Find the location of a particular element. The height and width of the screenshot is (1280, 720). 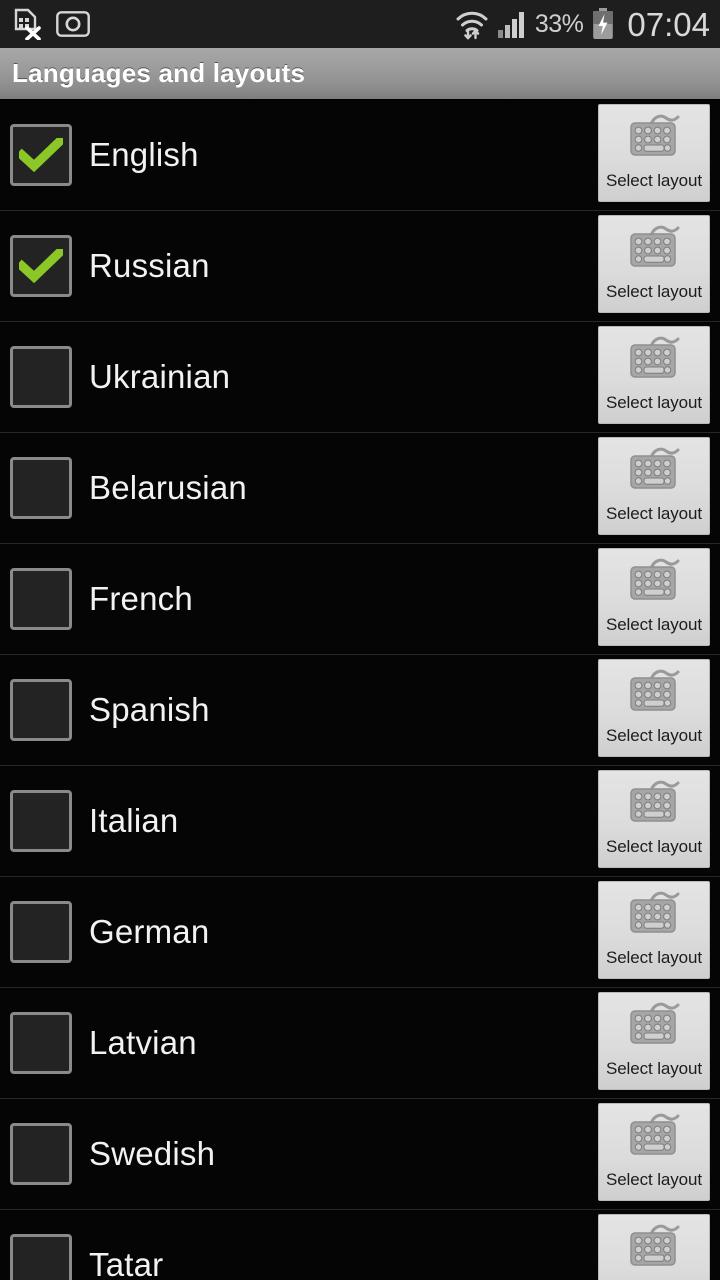

language-row: Italian Select layout is located at coordinates (360, 821).